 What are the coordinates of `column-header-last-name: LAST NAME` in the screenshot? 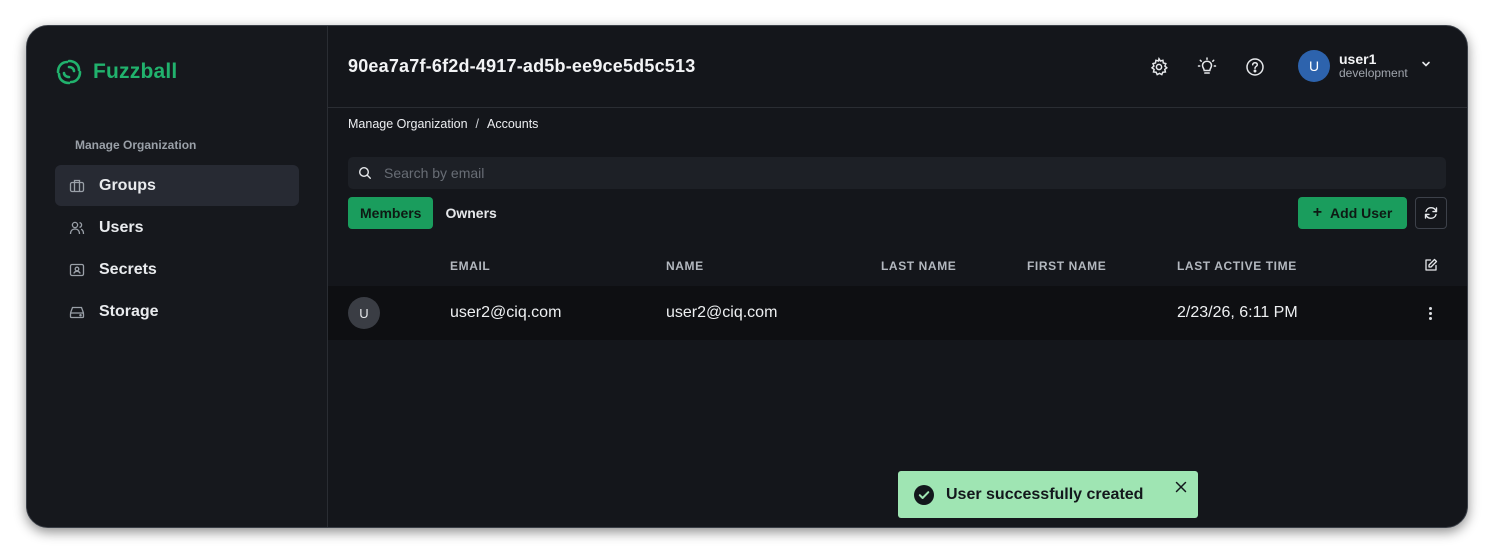 It's located at (918, 266).